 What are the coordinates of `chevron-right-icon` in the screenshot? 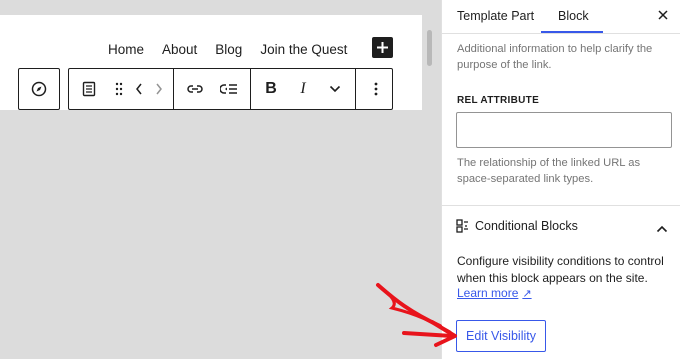 It's located at (159, 89).